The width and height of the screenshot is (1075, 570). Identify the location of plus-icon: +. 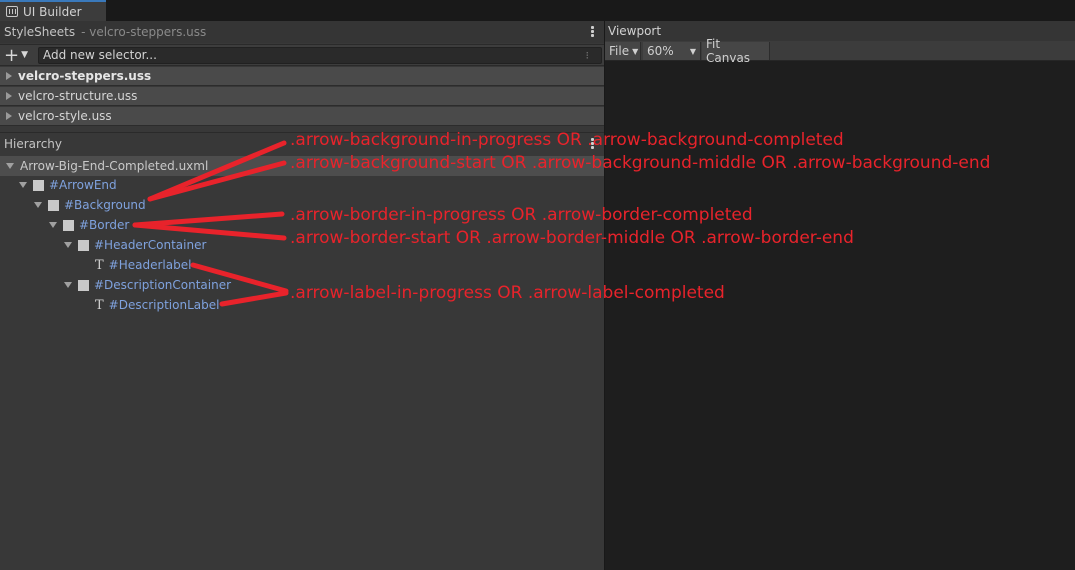
(12, 55).